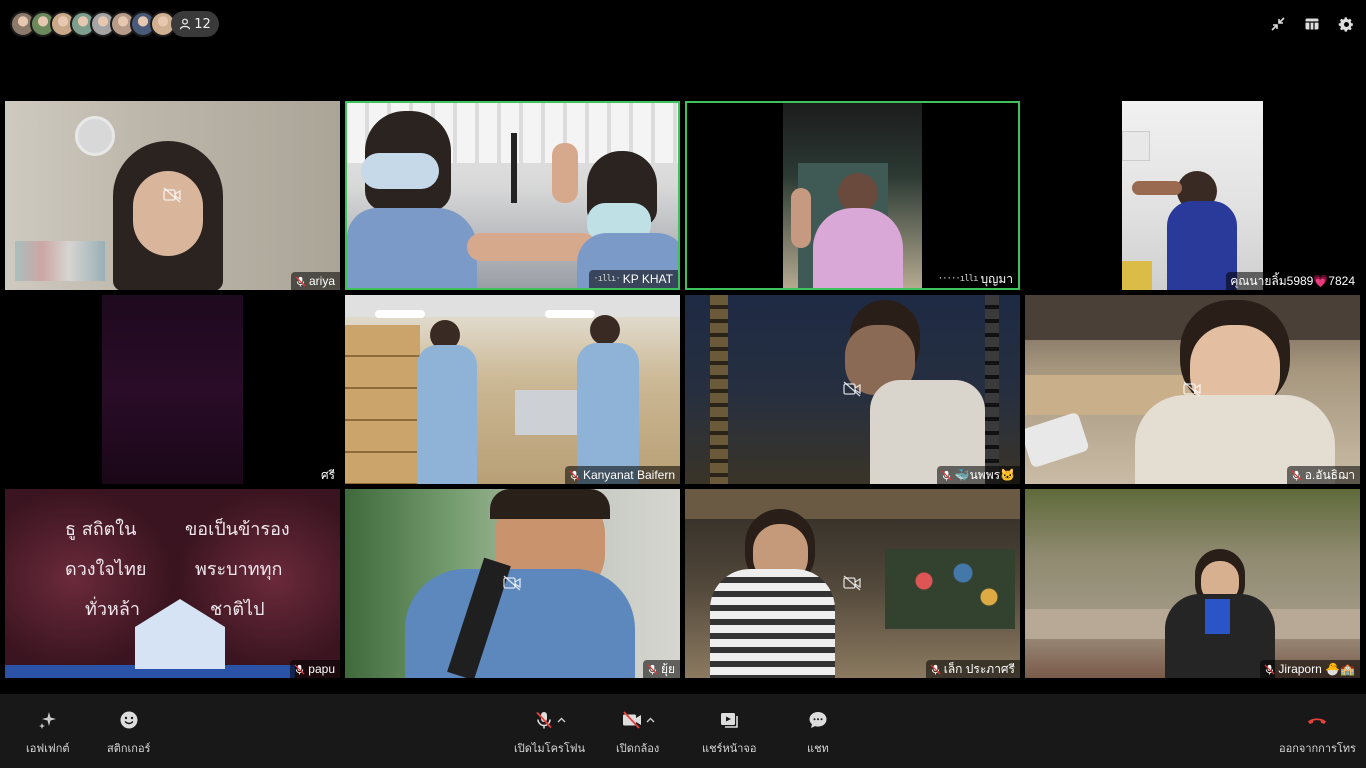 This screenshot has height=768, width=1366. I want to click on chat-label: แชท, so click(818, 749).